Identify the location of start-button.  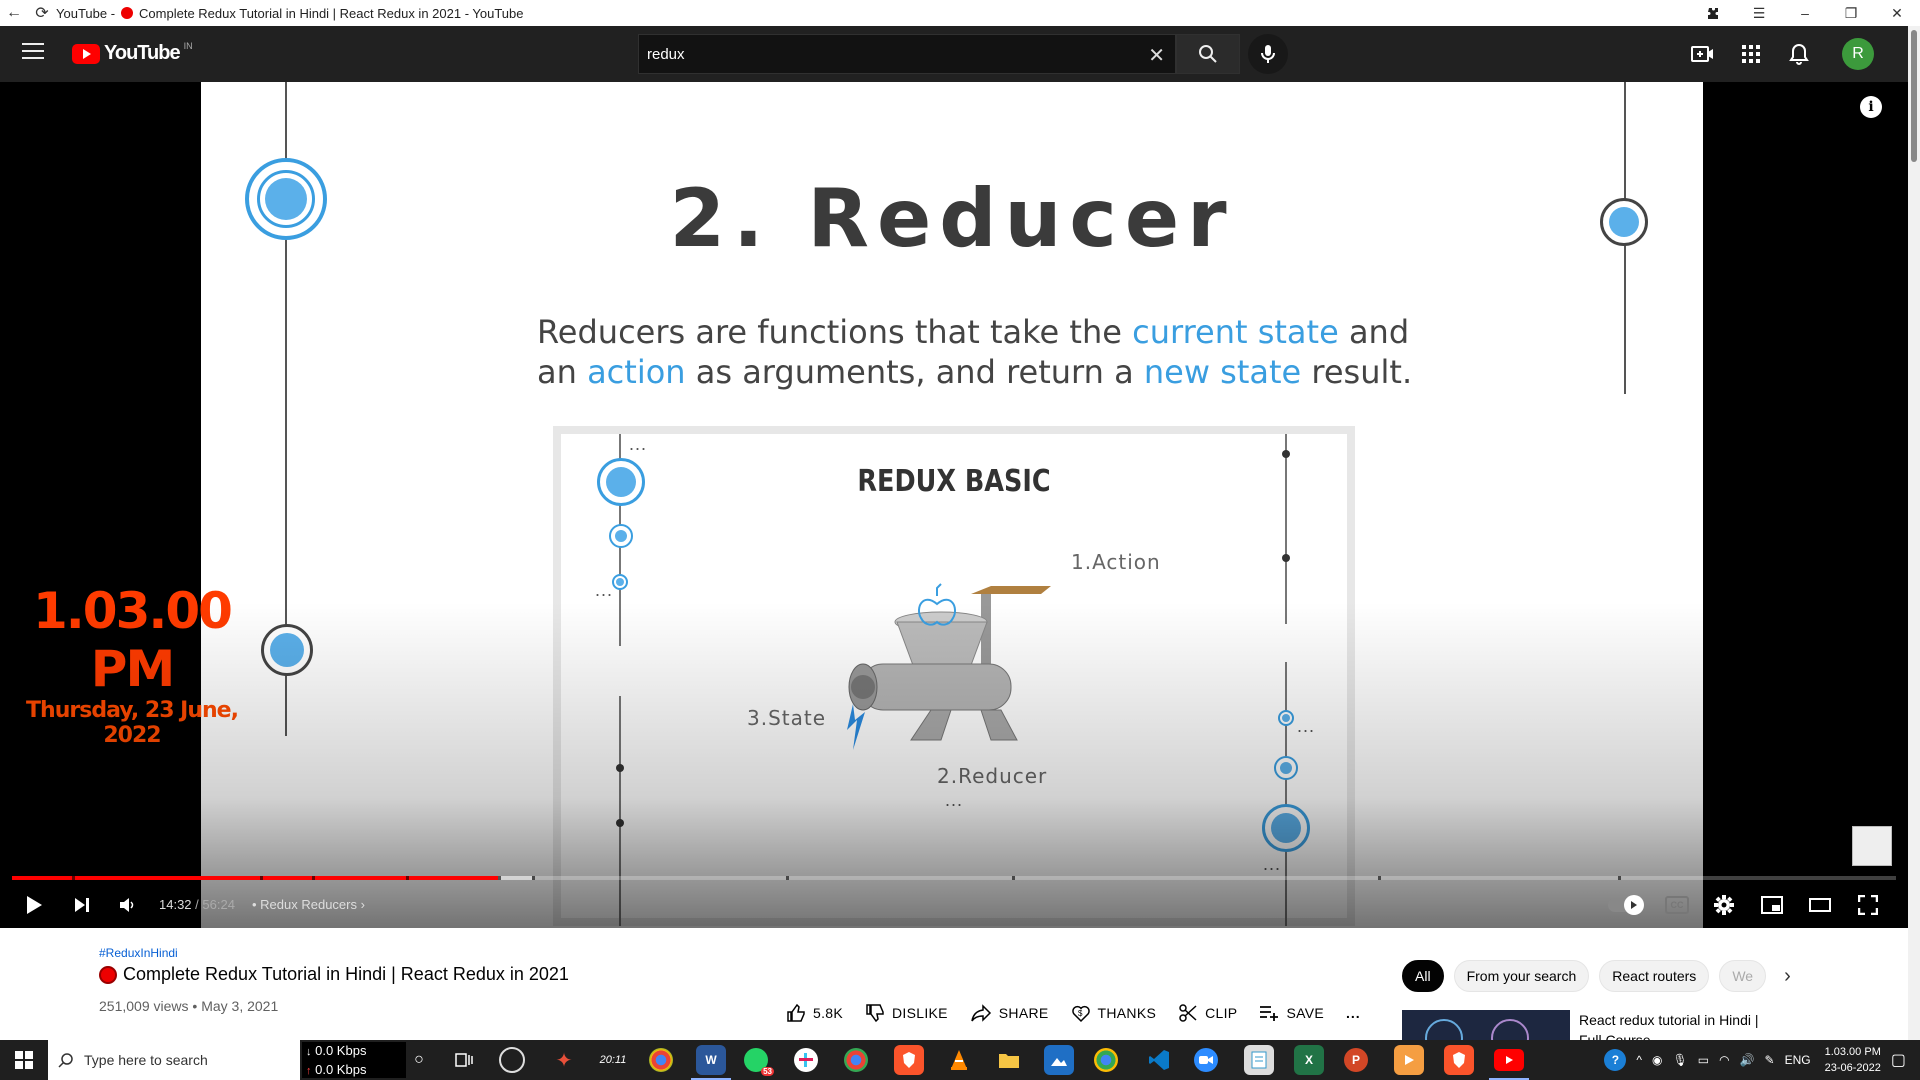
(24, 1060).